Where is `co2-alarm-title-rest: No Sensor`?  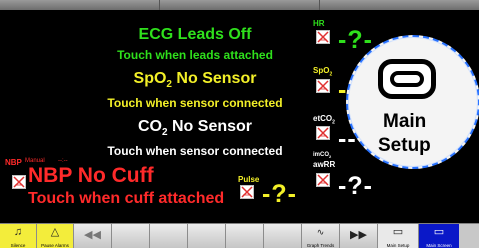
co2-alarm-title-rest: No Sensor is located at coordinates (210, 126).